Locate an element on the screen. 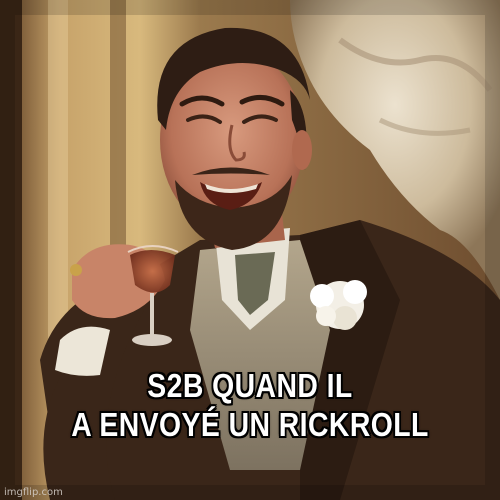 The image size is (500, 500). caption-line-1: S2B QUAND IL is located at coordinates (250, 385).